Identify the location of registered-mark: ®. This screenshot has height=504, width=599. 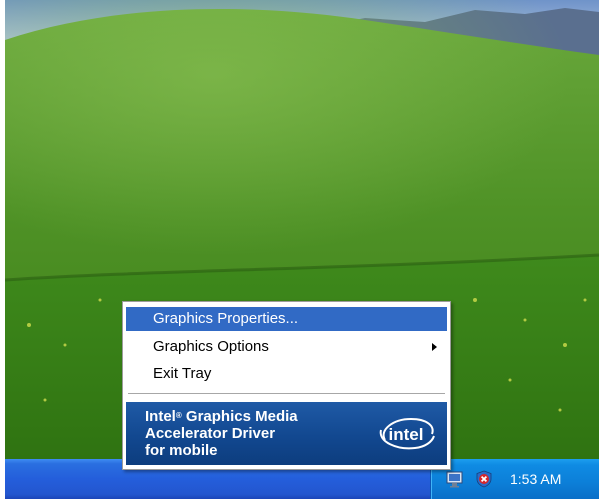
(178, 415).